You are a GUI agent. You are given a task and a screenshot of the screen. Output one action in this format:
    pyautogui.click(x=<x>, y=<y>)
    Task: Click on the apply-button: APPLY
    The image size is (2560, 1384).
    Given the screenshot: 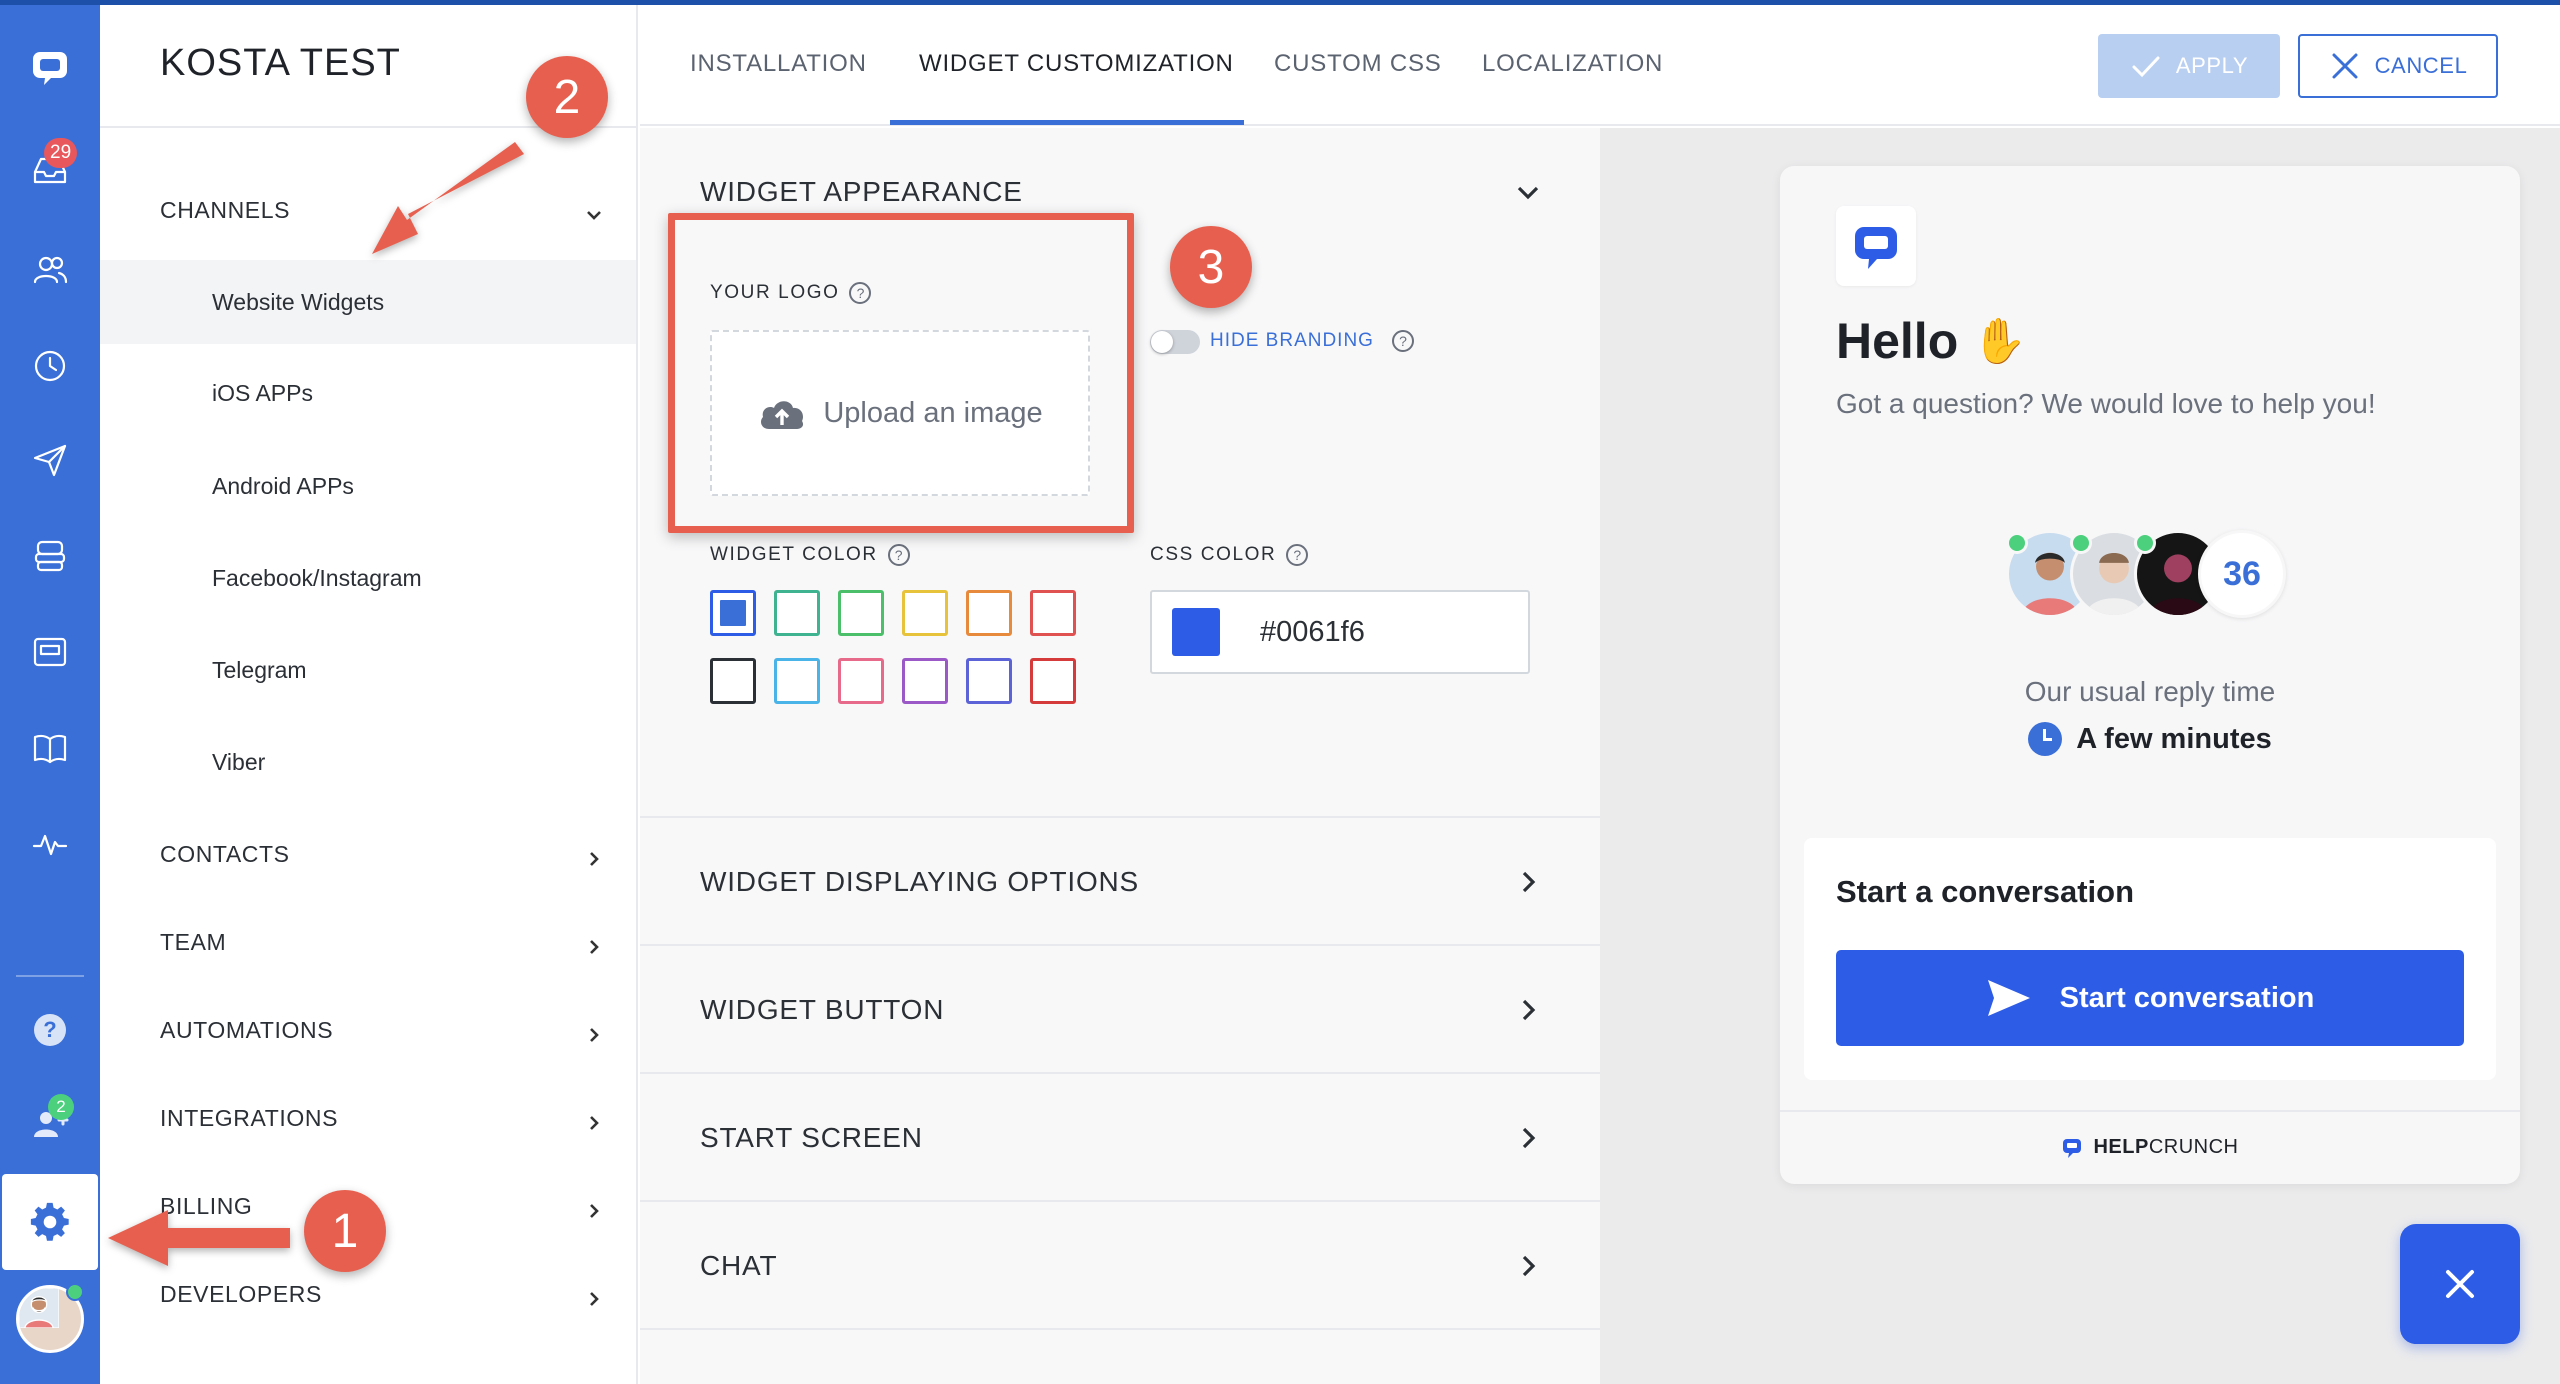 What is the action you would take?
    pyautogui.click(x=2189, y=66)
    